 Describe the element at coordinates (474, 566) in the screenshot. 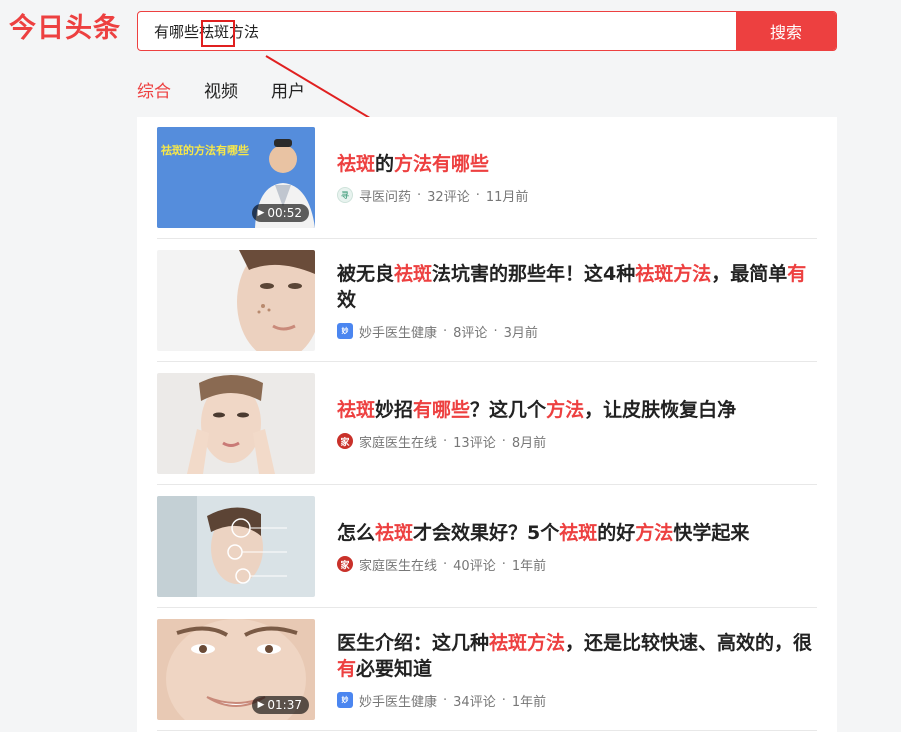

I see `comment-count: 40评论` at that location.